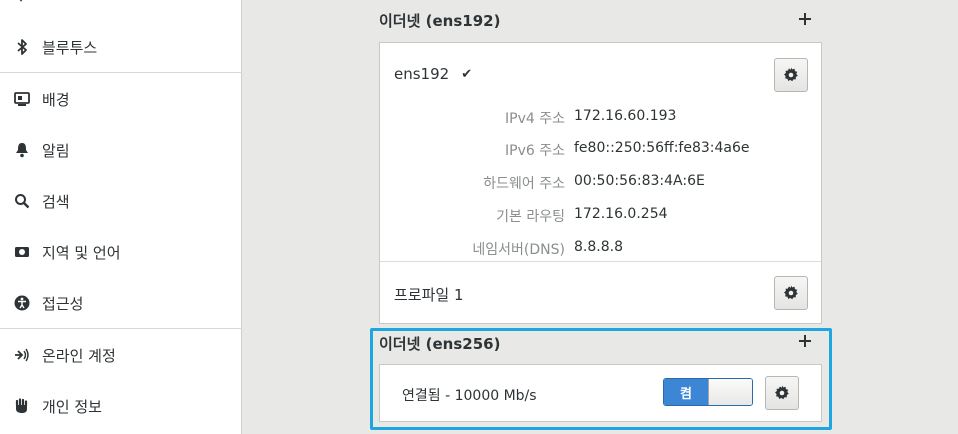 The height and width of the screenshot is (434, 958). I want to click on privacy-hand-icon, so click(22, 406).